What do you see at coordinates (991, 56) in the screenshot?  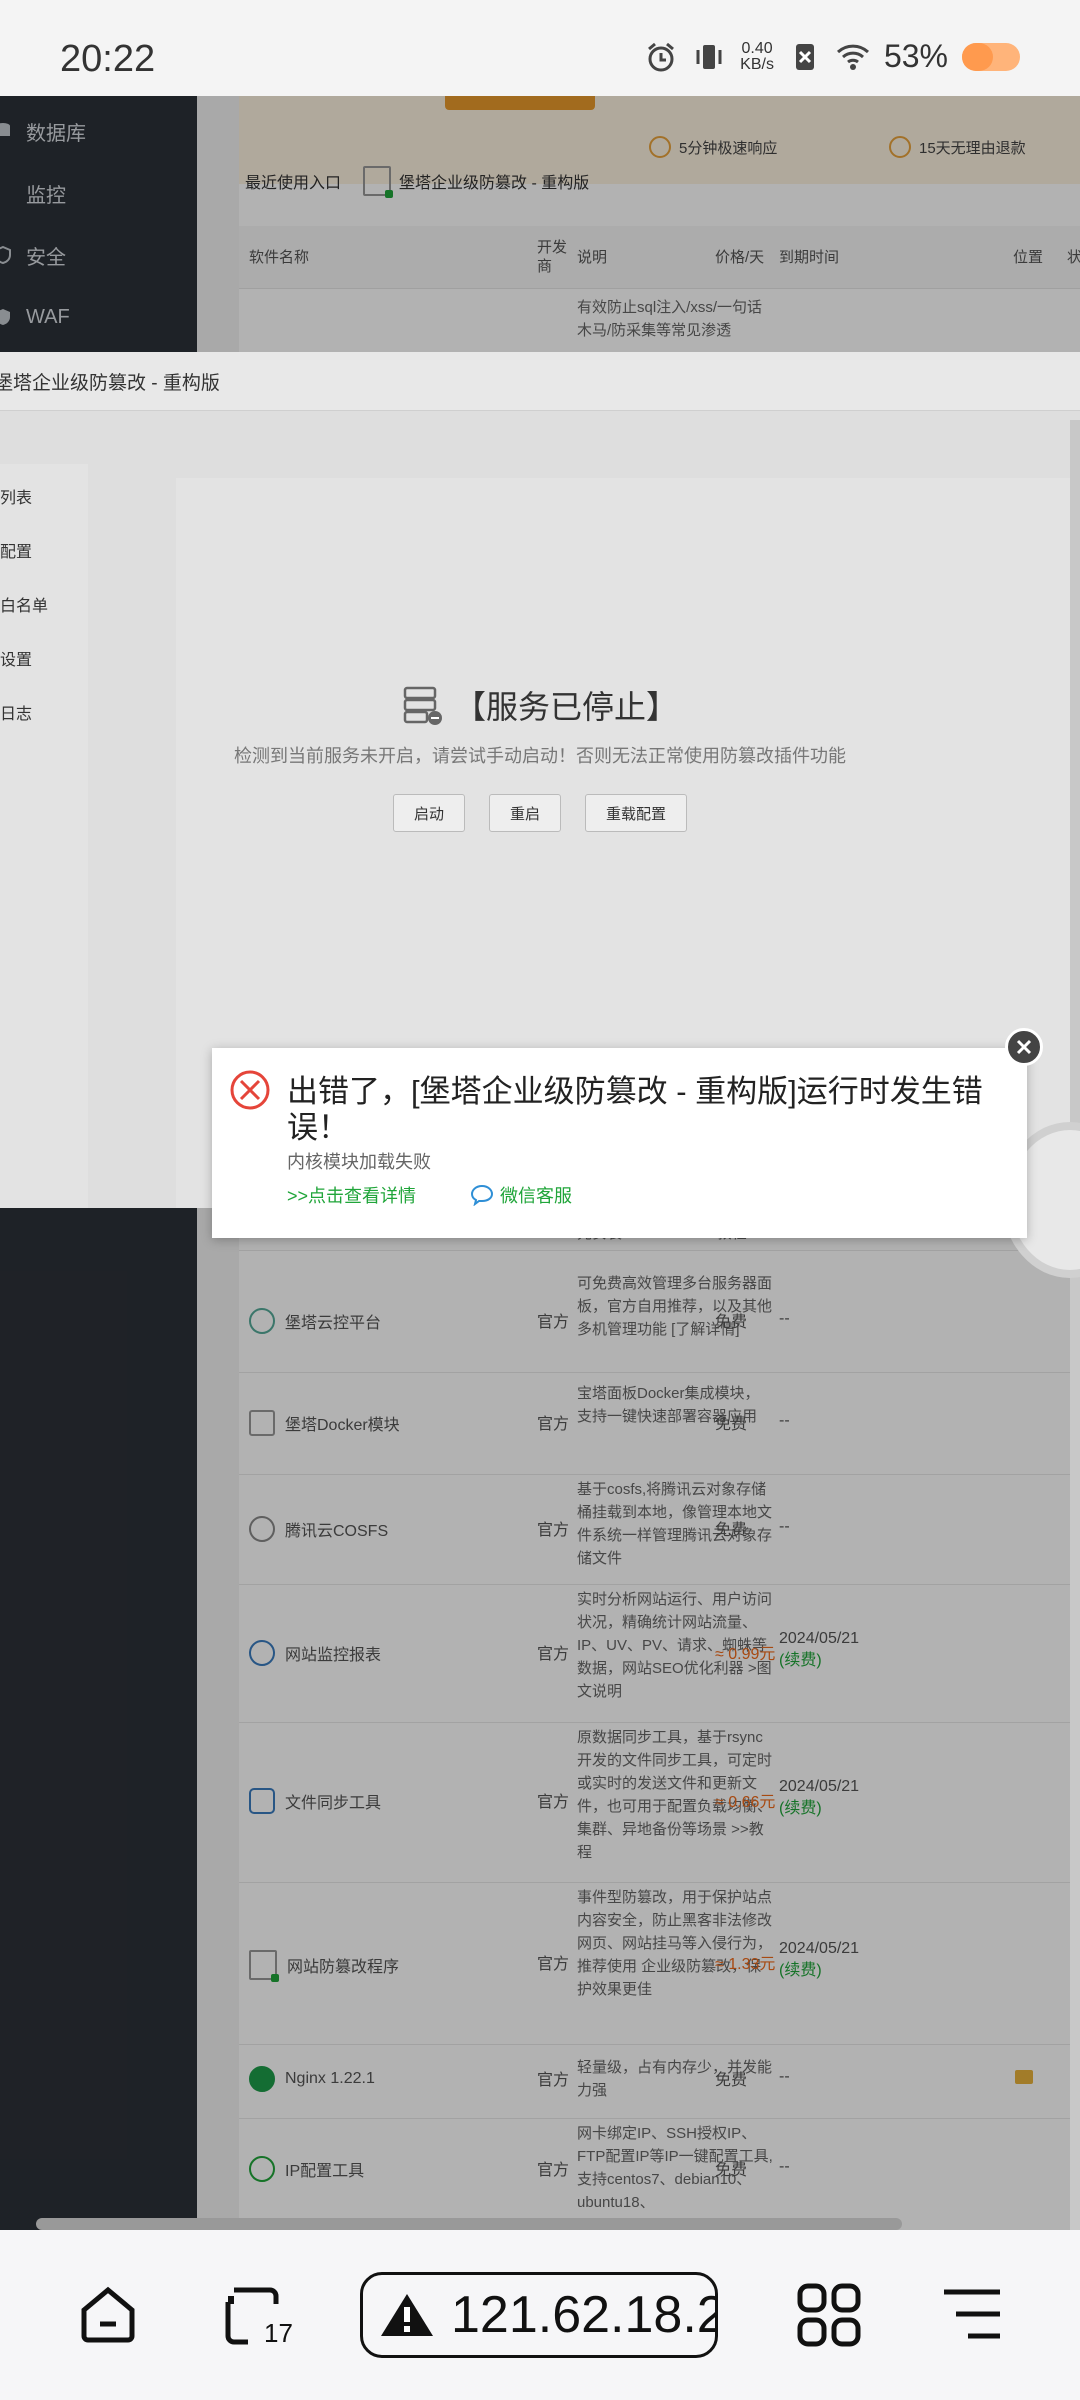 I see `battery-icon` at bounding box center [991, 56].